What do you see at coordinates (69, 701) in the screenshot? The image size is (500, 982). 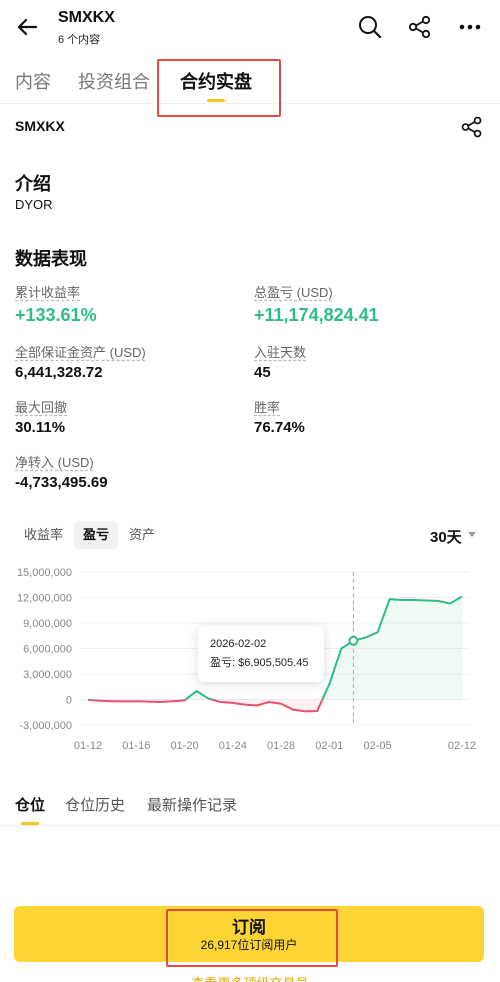 I see `y-tick-label: 0` at bounding box center [69, 701].